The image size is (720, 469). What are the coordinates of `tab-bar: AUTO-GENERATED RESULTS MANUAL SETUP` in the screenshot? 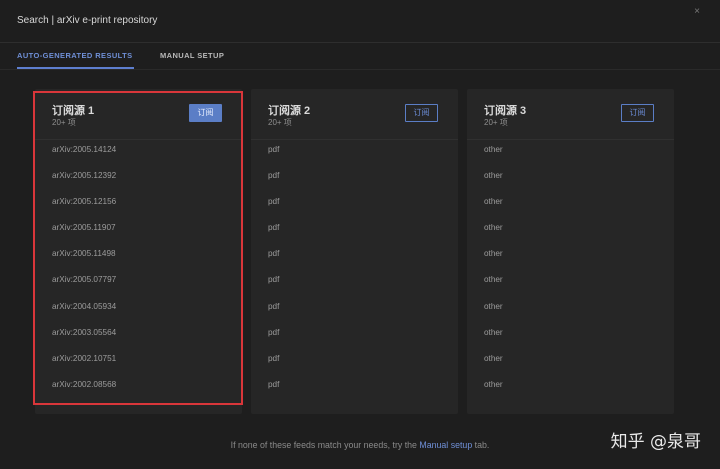 It's located at (360, 56).